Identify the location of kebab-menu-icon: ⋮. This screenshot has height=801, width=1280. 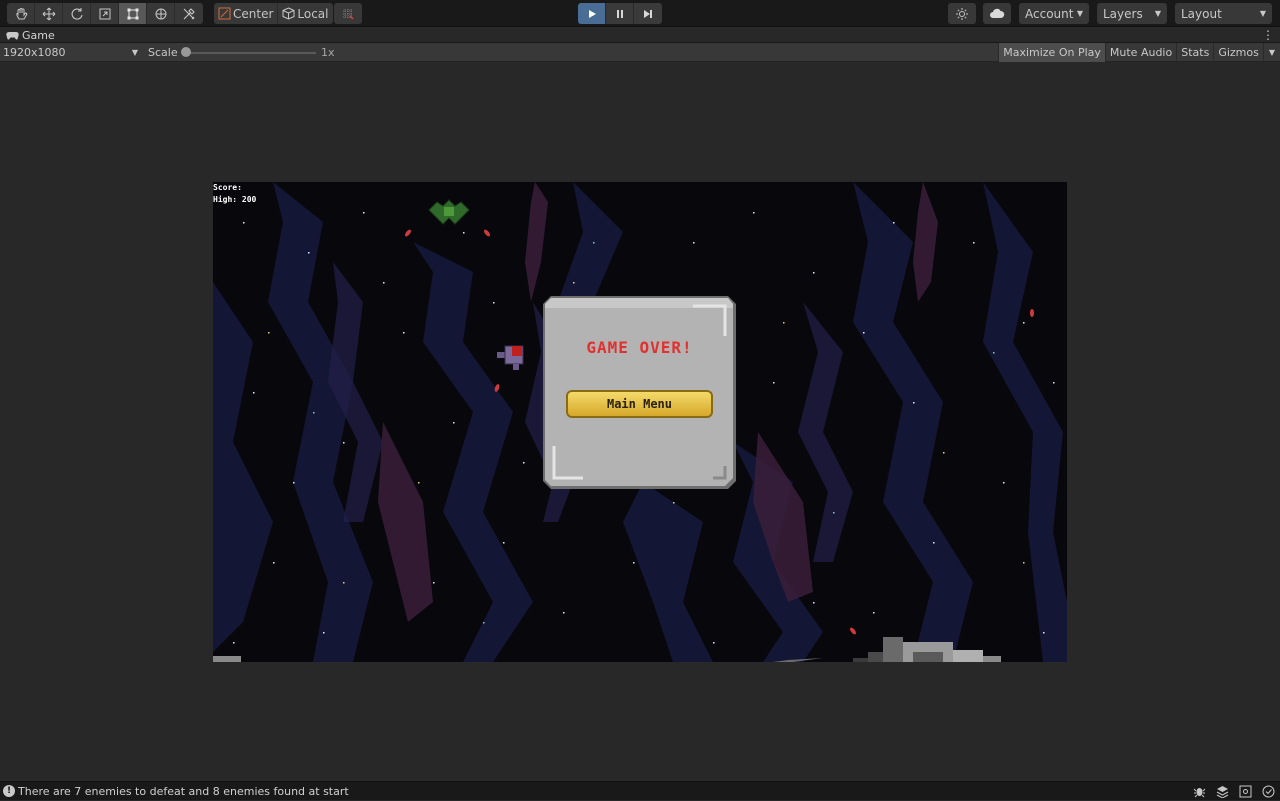
(1268, 35).